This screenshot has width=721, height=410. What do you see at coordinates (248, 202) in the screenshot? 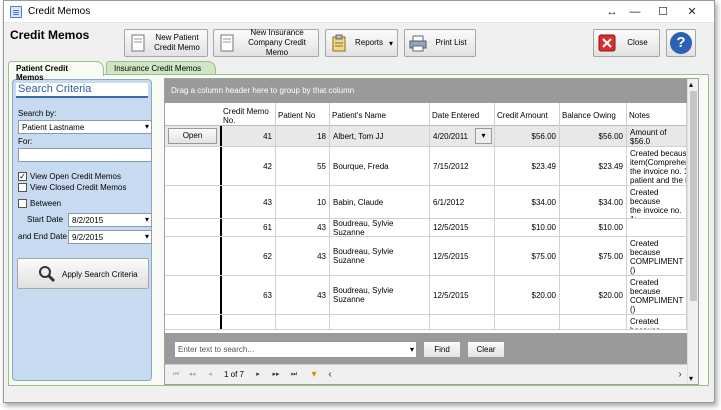
I see `cell-memo-no: 43` at bounding box center [248, 202].